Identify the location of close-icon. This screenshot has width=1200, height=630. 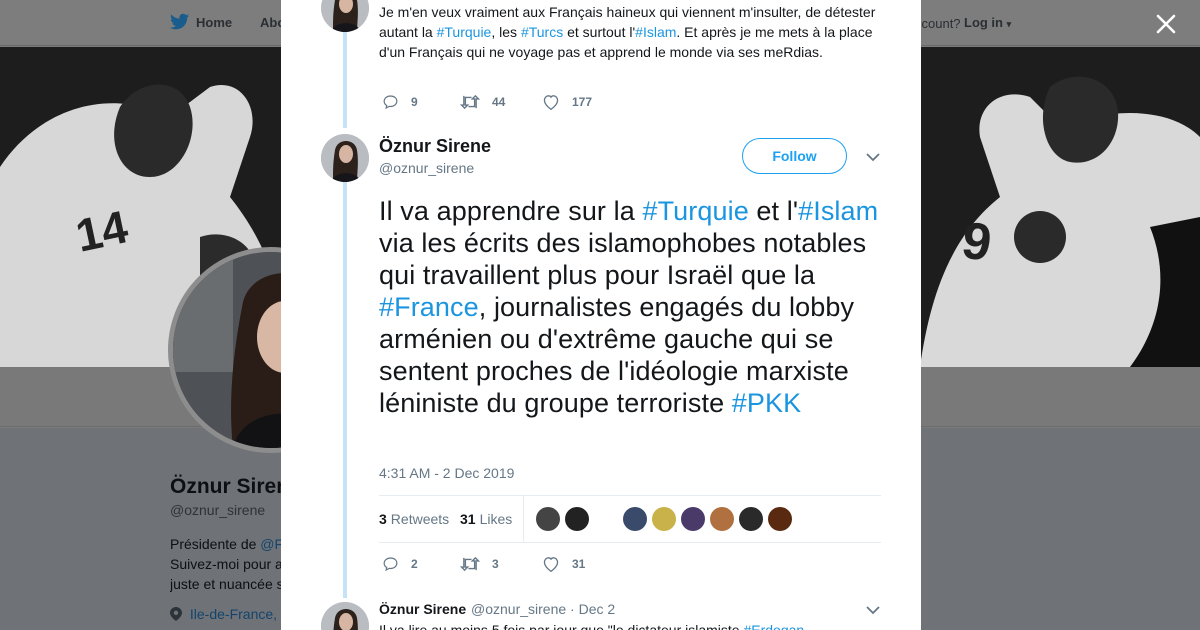
(1166, 24).